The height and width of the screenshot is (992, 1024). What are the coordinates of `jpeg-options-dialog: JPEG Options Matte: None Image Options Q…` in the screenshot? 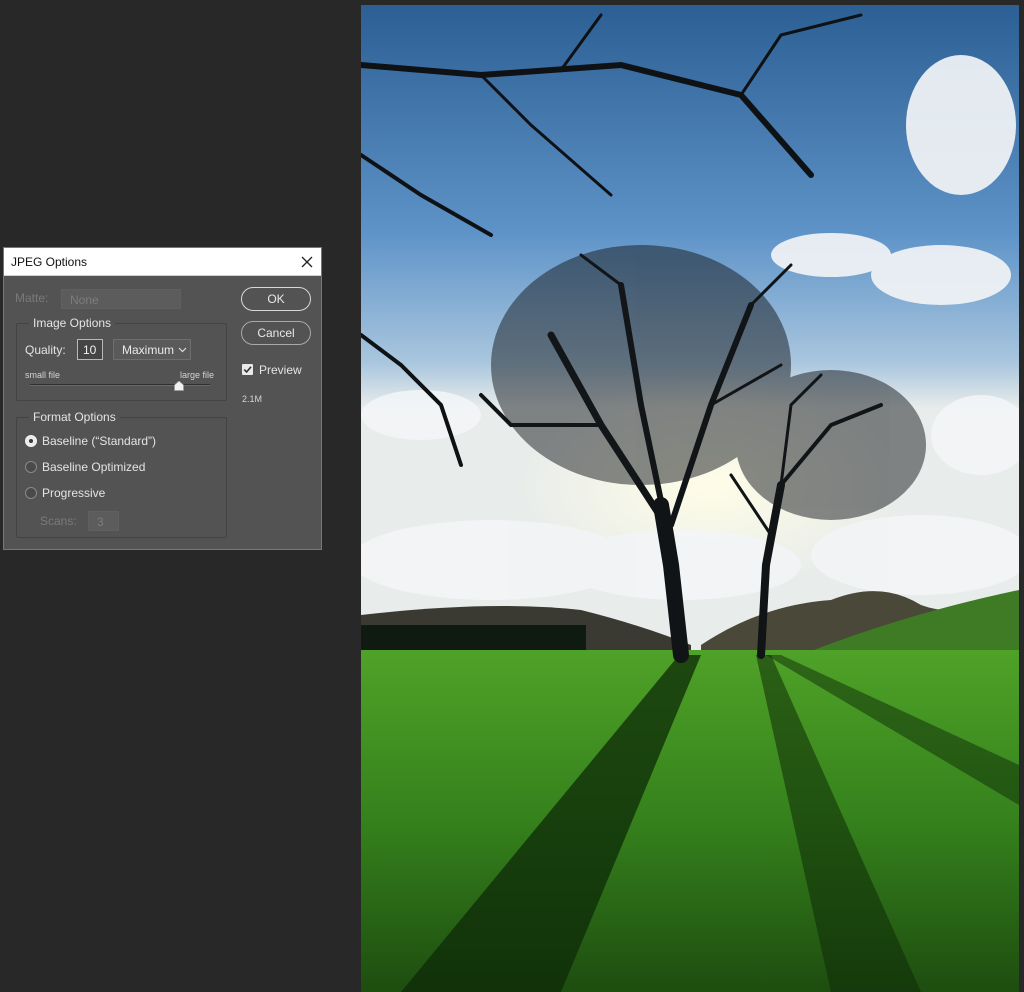 It's located at (162, 398).